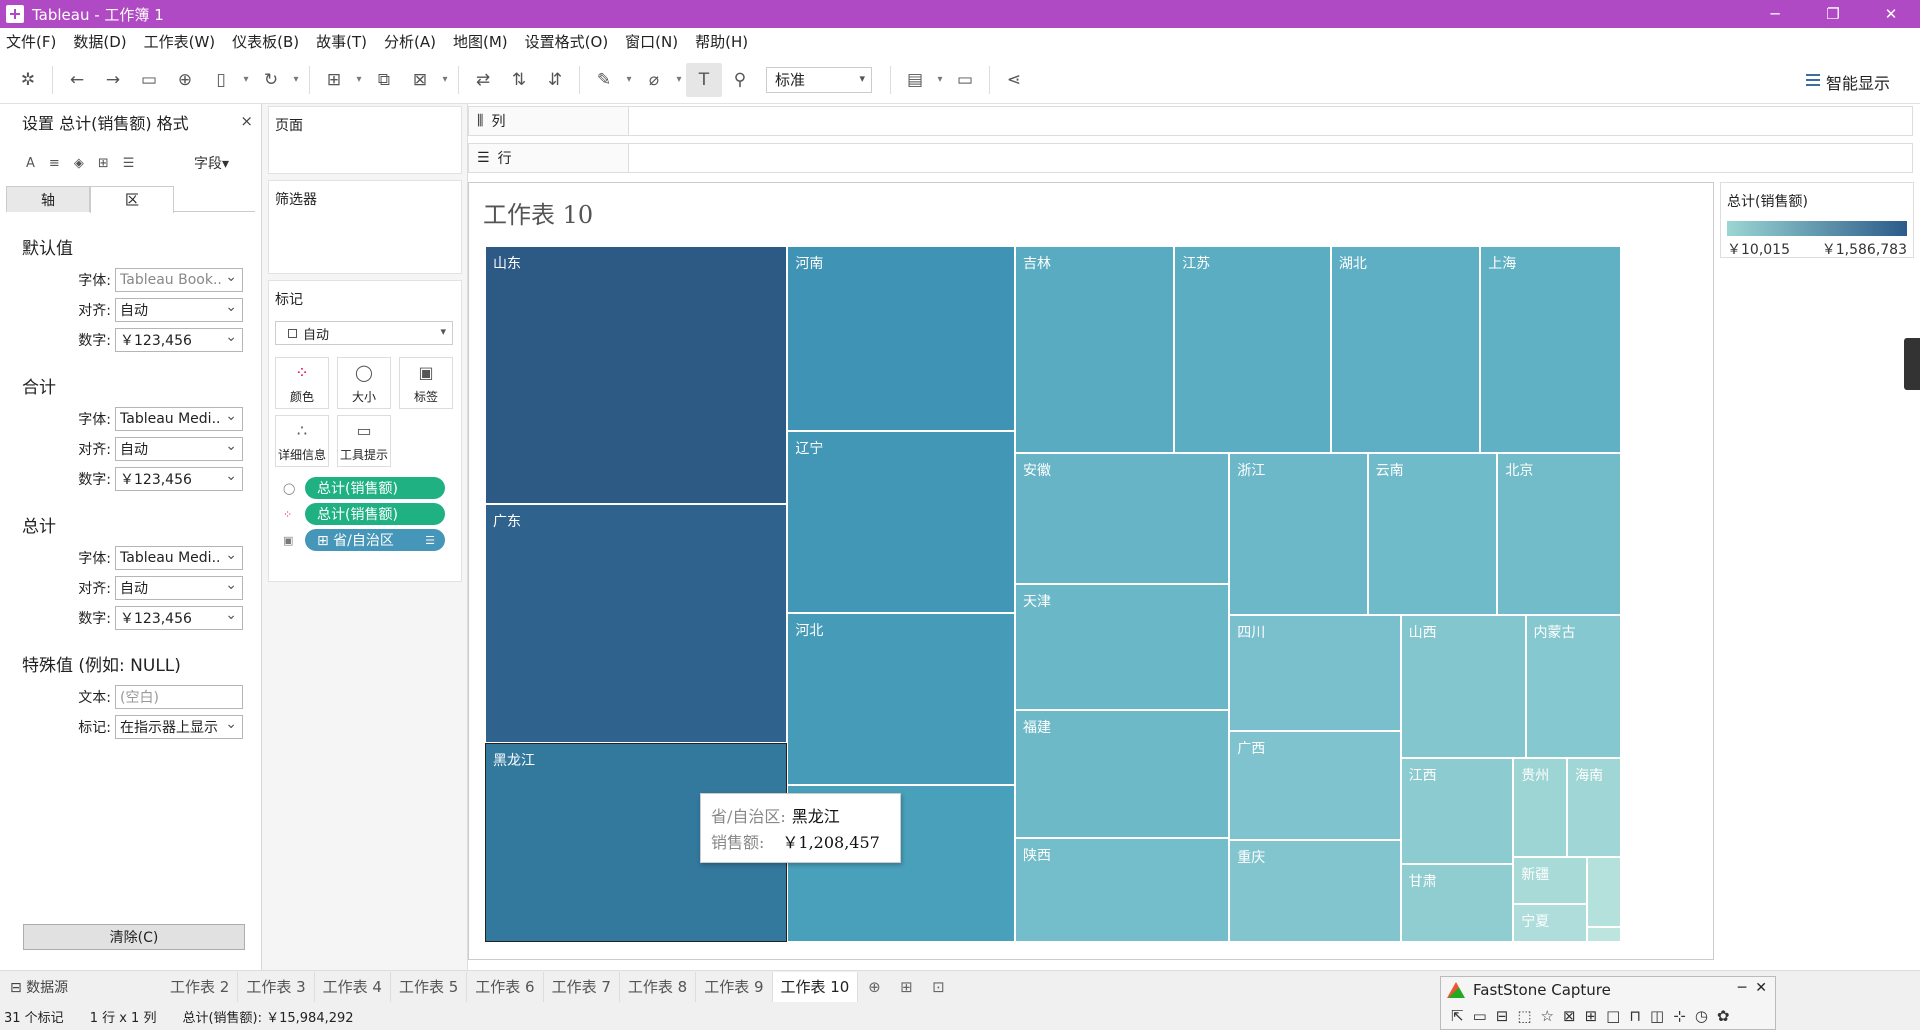 The height and width of the screenshot is (1030, 1920). Describe the element at coordinates (211, 163) in the screenshot. I see `fields-dropdown: 字段▾` at that location.